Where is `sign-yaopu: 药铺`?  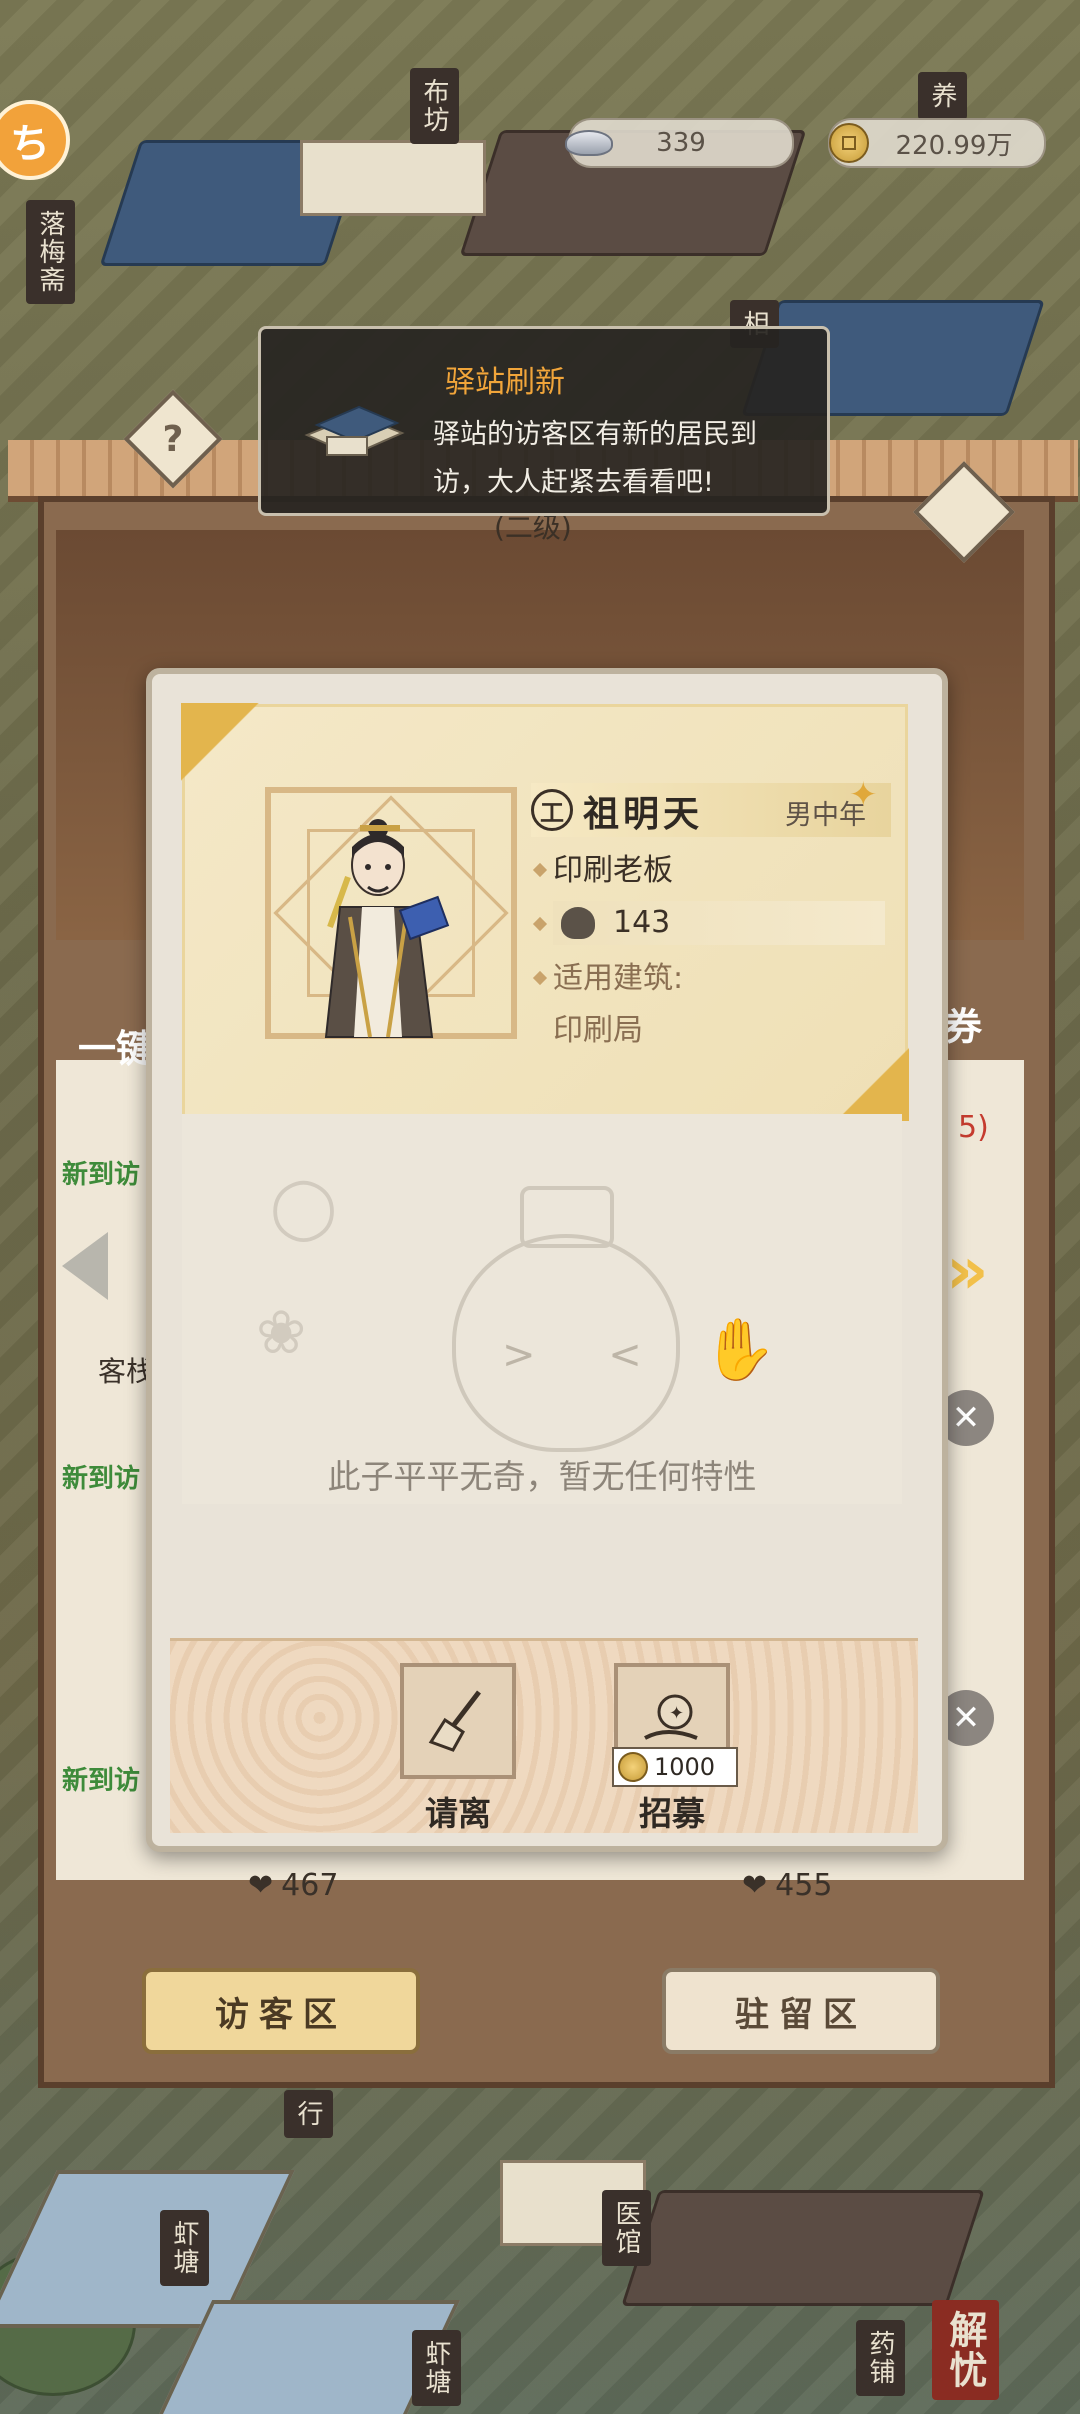
sign-yaopu: 药铺 is located at coordinates (880, 2358).